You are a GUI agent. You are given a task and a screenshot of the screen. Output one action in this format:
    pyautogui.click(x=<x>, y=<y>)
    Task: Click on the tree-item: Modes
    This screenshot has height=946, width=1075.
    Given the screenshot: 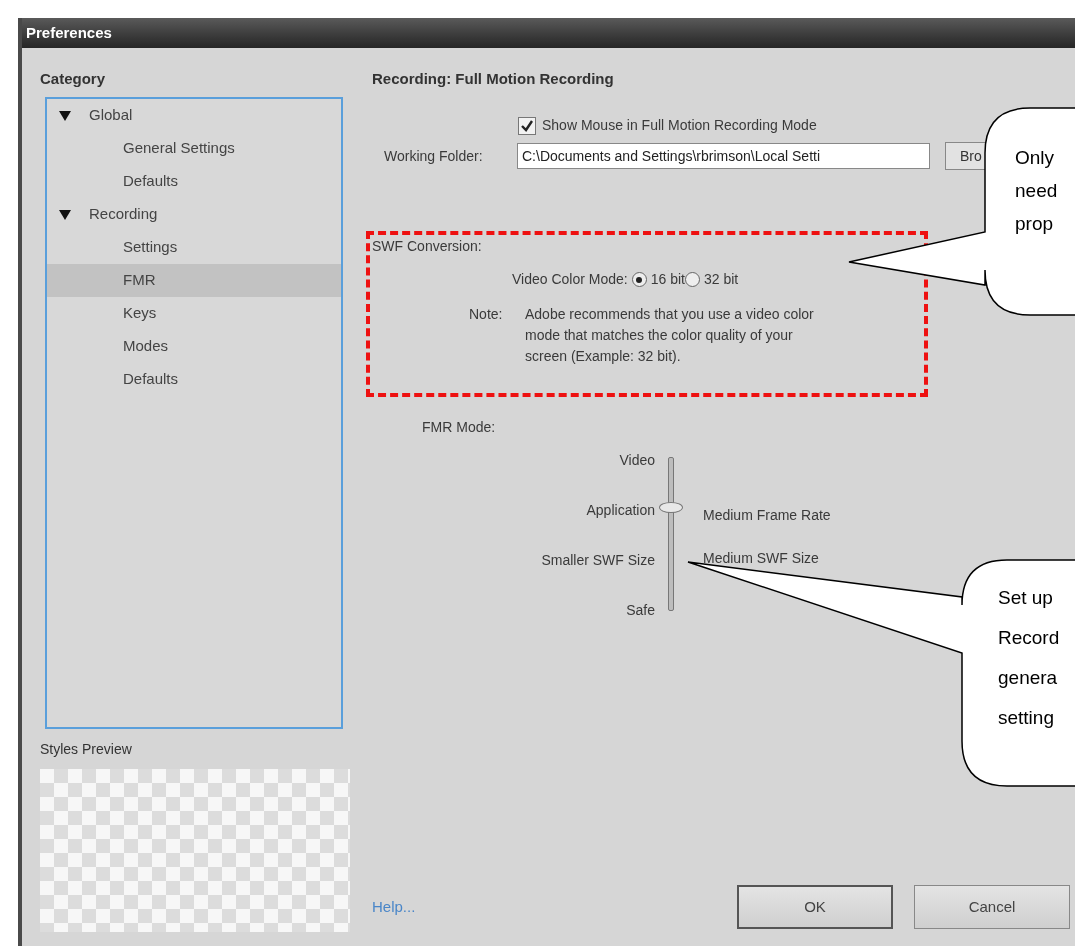 What is the action you would take?
    pyautogui.click(x=194, y=346)
    